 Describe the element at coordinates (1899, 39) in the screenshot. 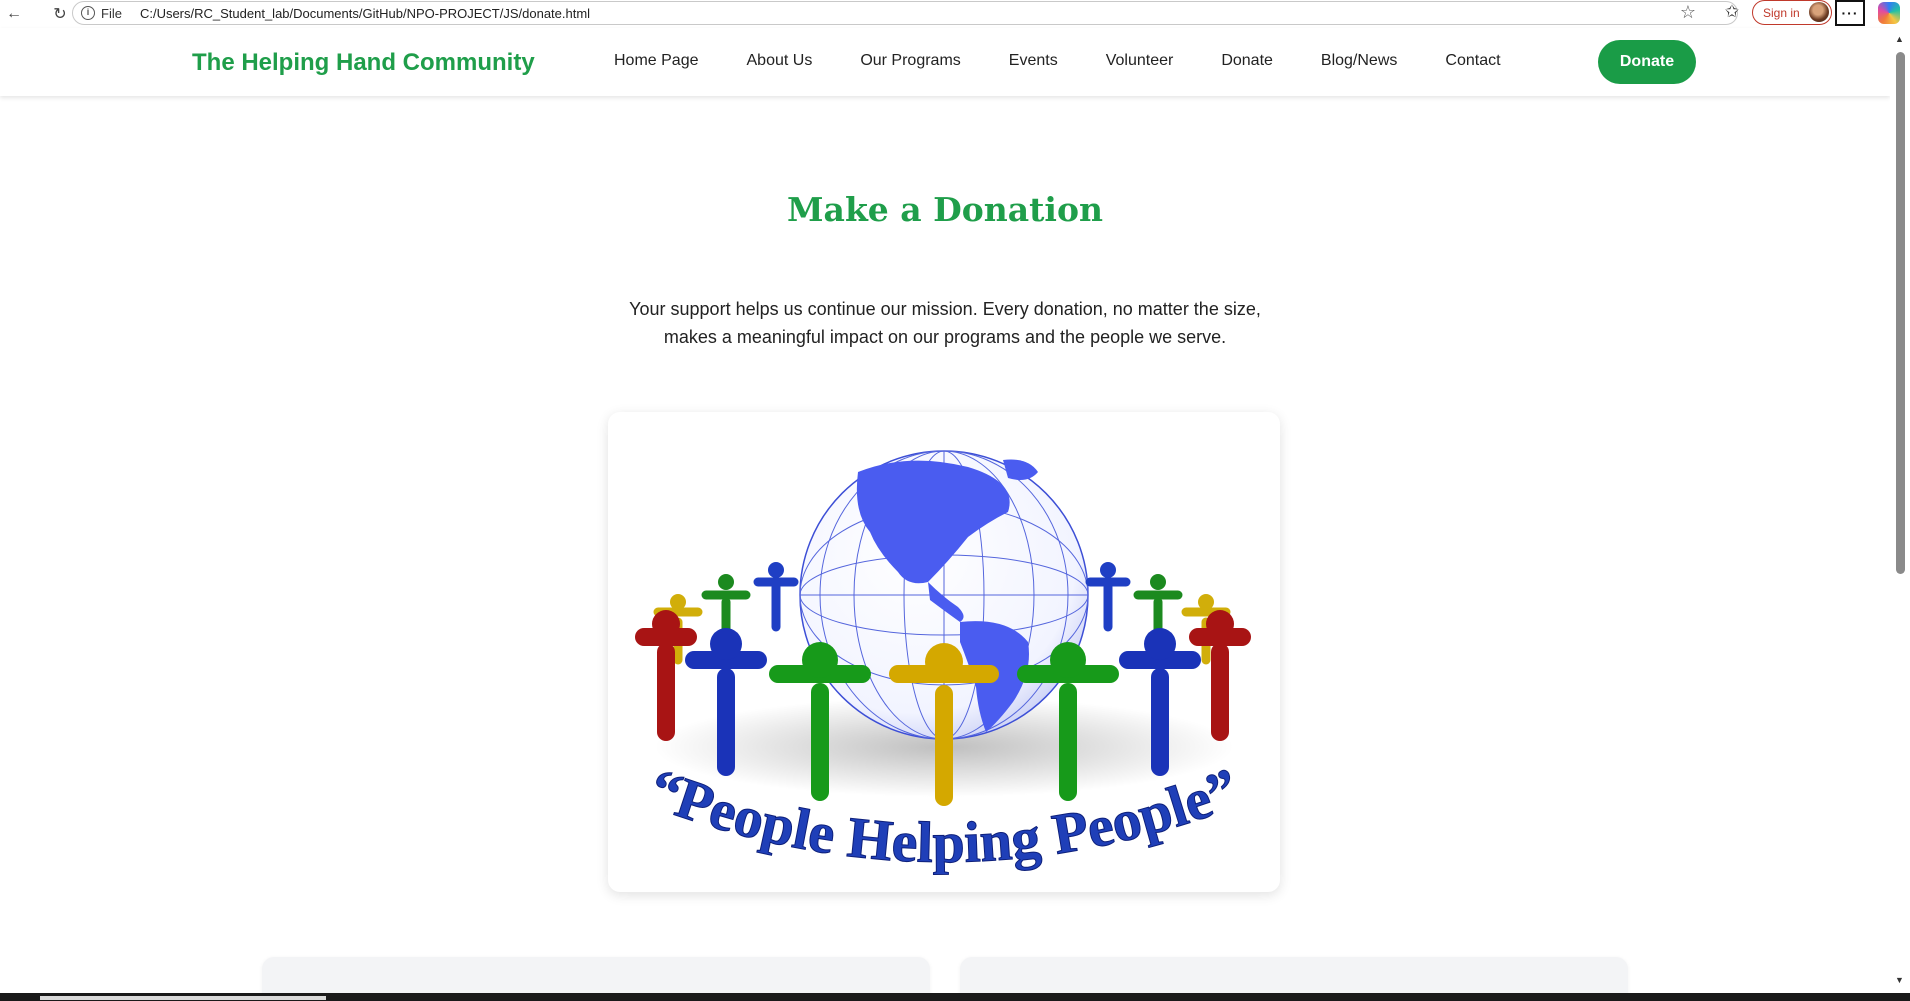

I see `scroll-up-icon: ▲` at that location.